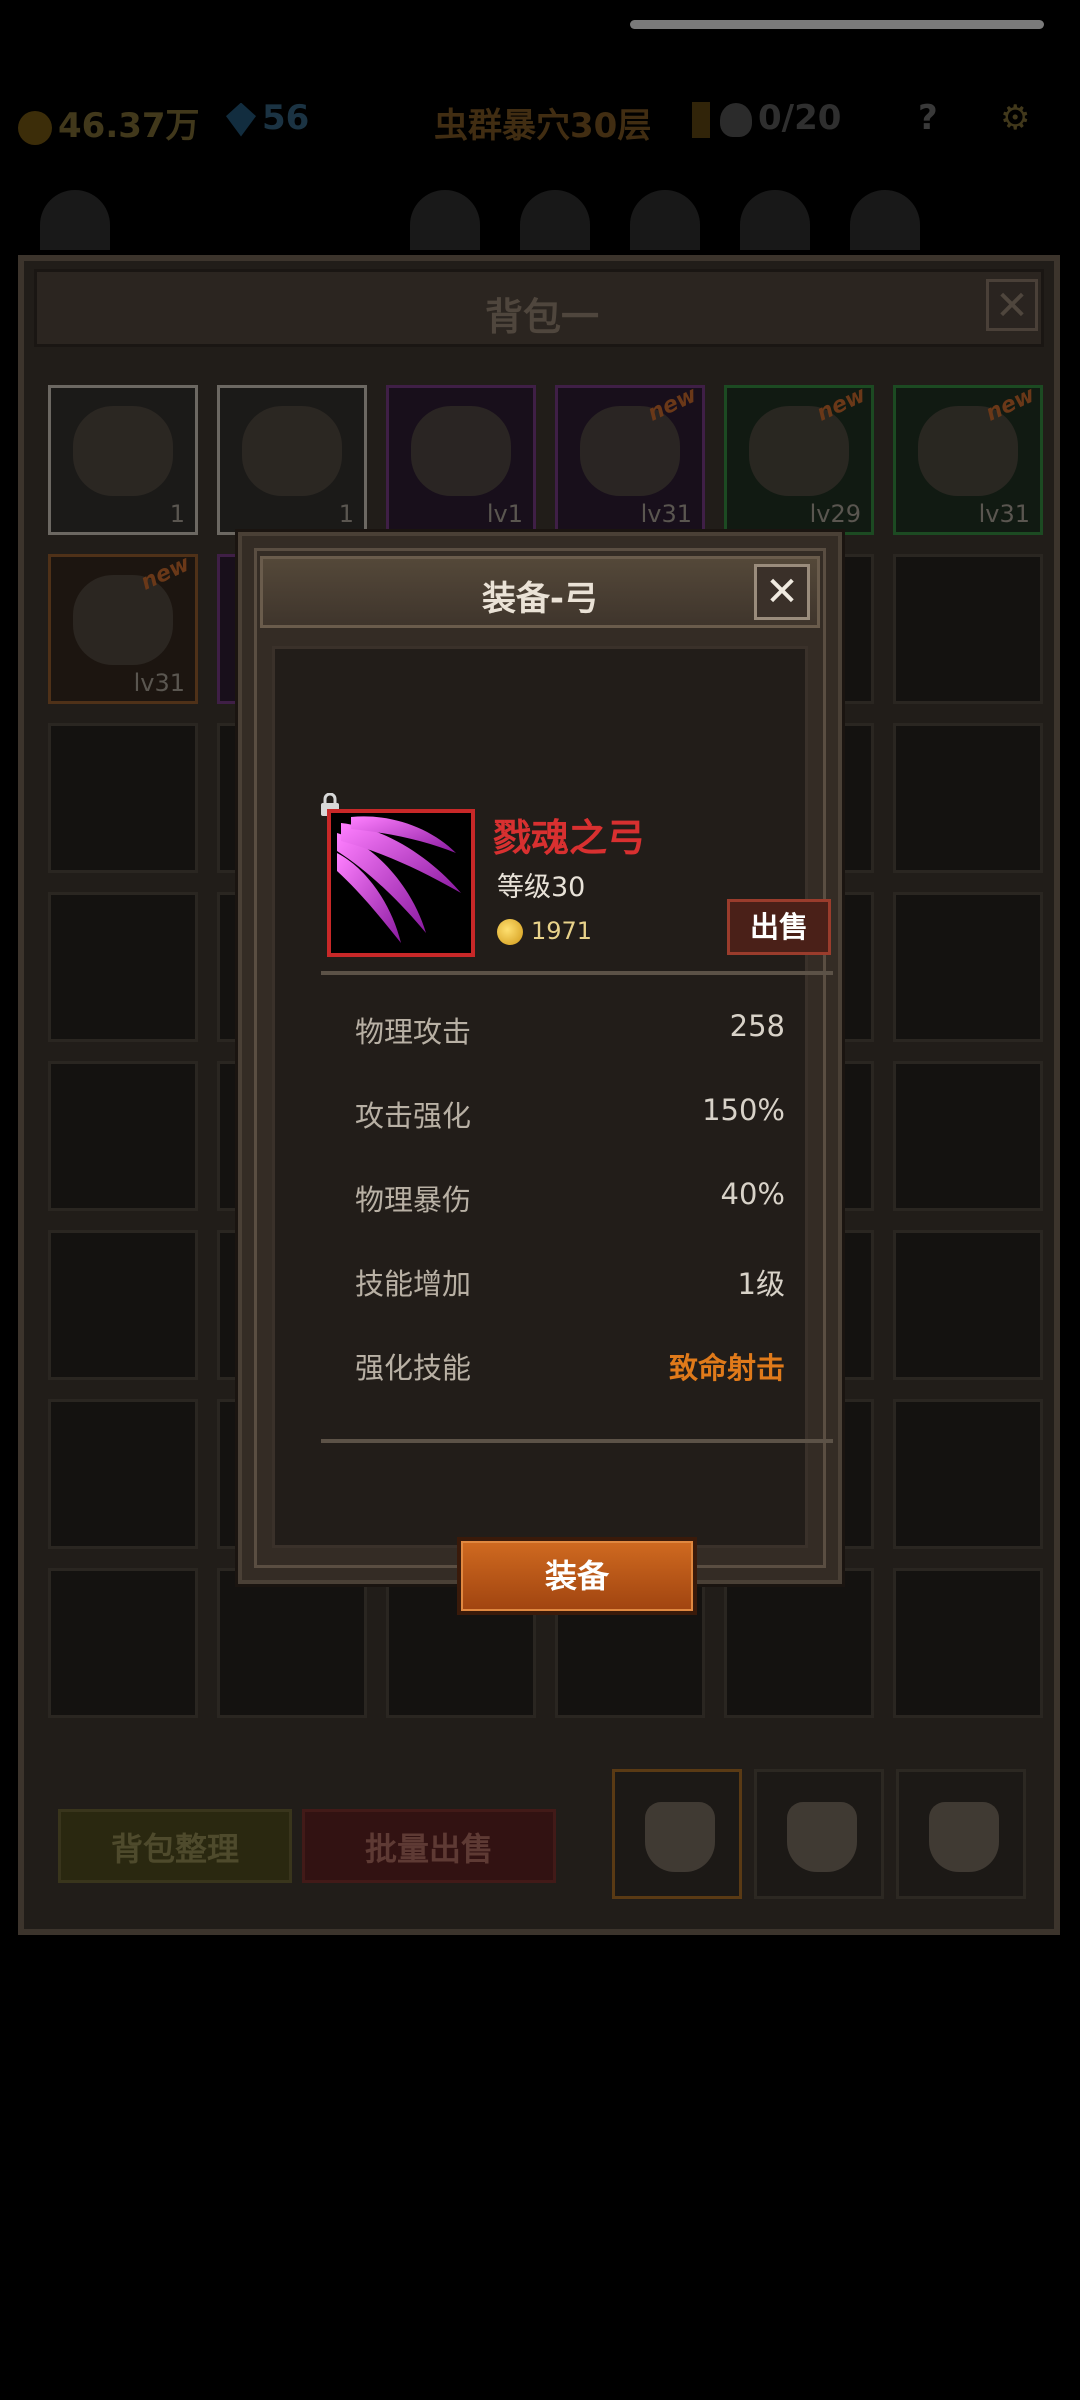 The height and width of the screenshot is (2400, 1080). I want to click on gem-counter: 56, so click(267, 118).